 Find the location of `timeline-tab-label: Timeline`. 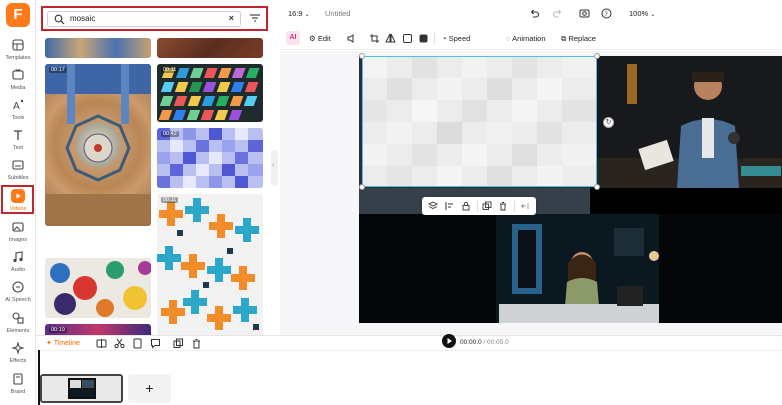

timeline-tab-label: Timeline is located at coordinates (66, 343).